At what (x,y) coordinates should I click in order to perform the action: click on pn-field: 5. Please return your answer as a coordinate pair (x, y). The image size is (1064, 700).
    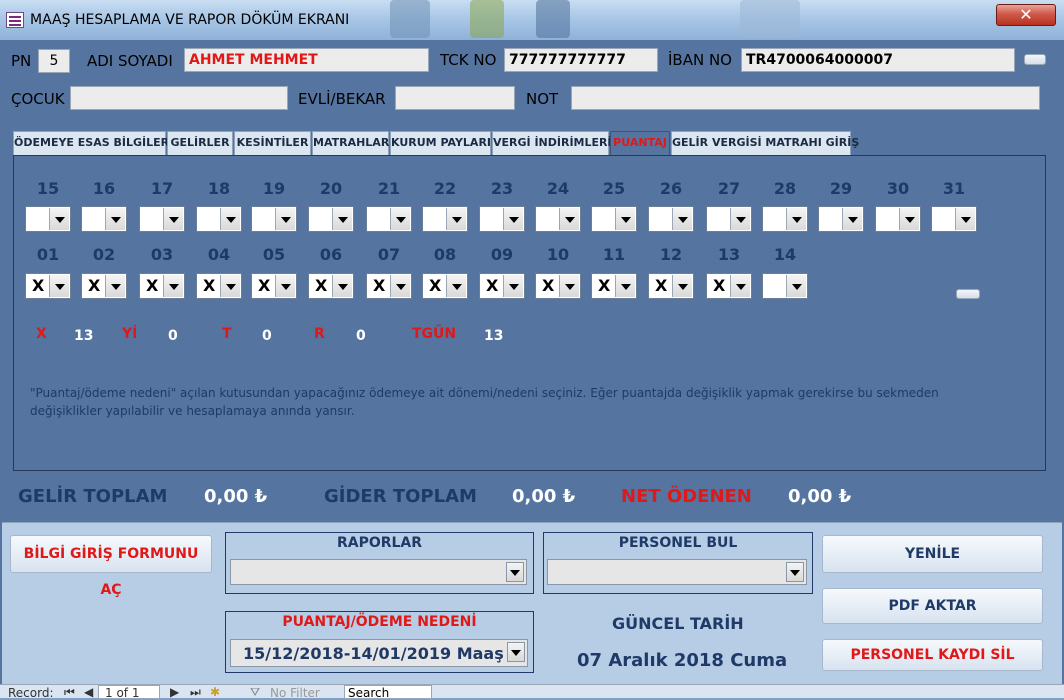
    Looking at the image, I should click on (54, 61).